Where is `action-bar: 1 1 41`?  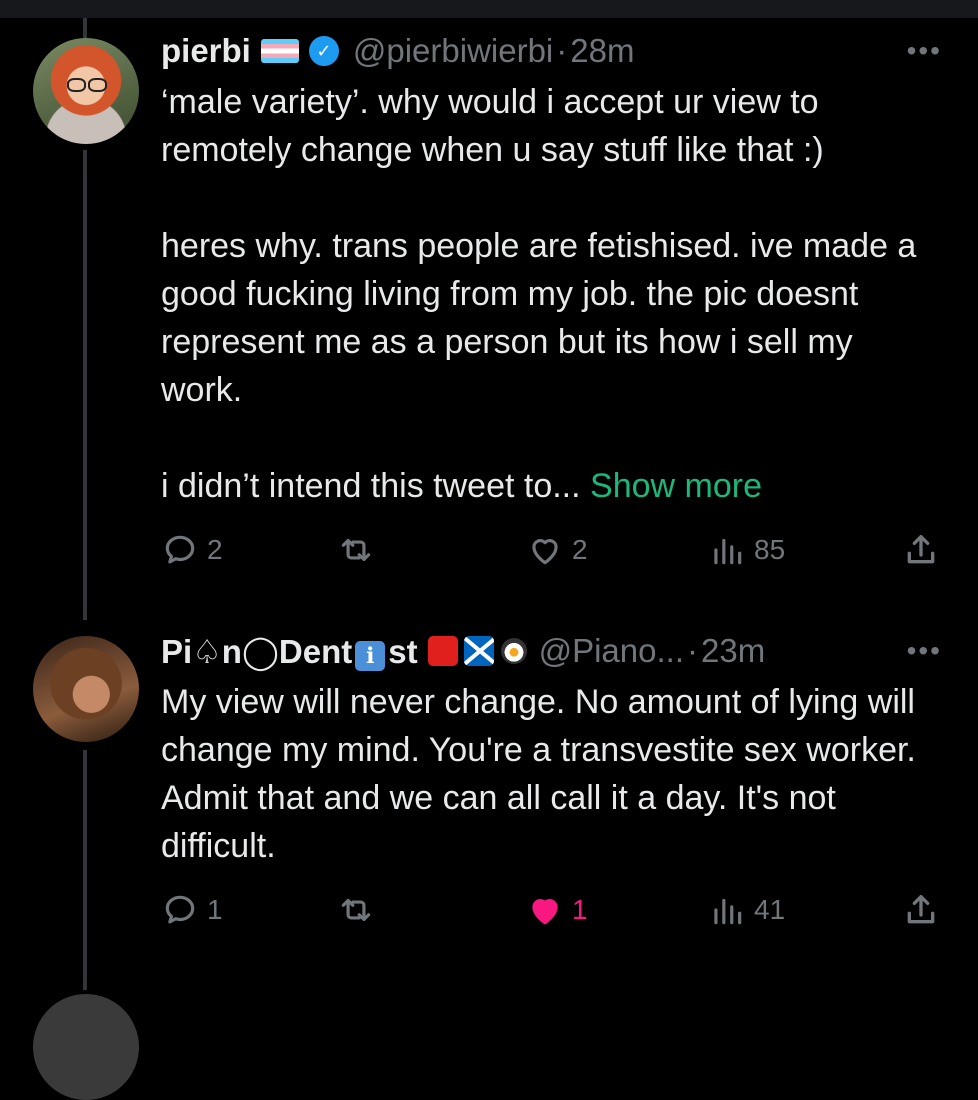 action-bar: 1 1 41 is located at coordinates (553, 910).